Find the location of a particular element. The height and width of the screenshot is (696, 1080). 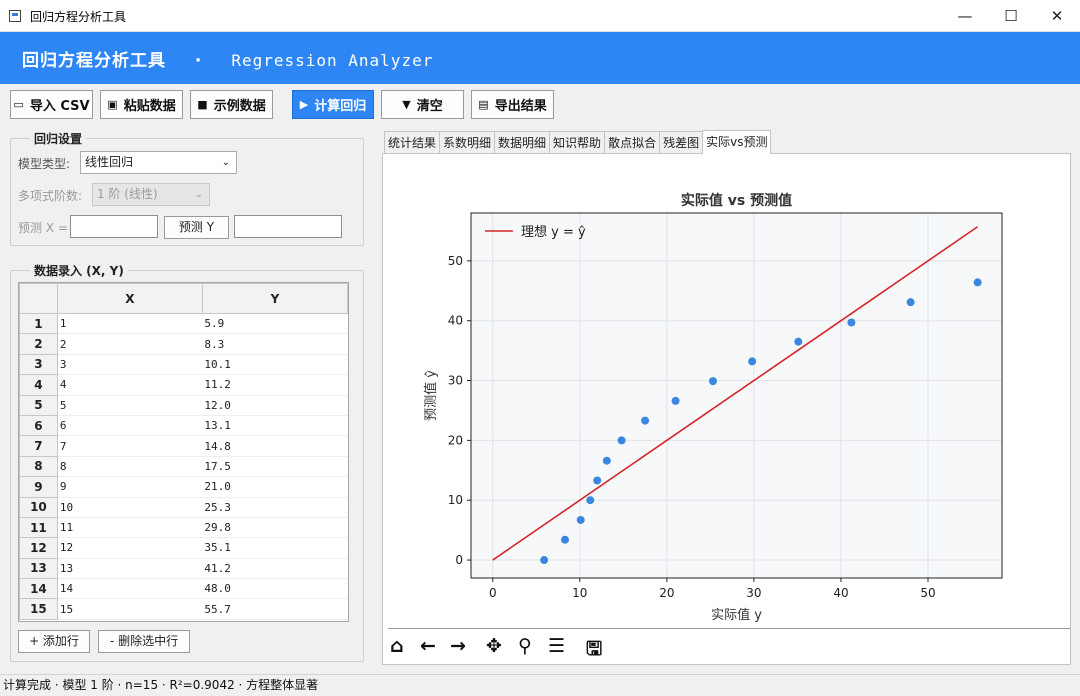

cell-y: 48.0 is located at coordinates (275, 589).